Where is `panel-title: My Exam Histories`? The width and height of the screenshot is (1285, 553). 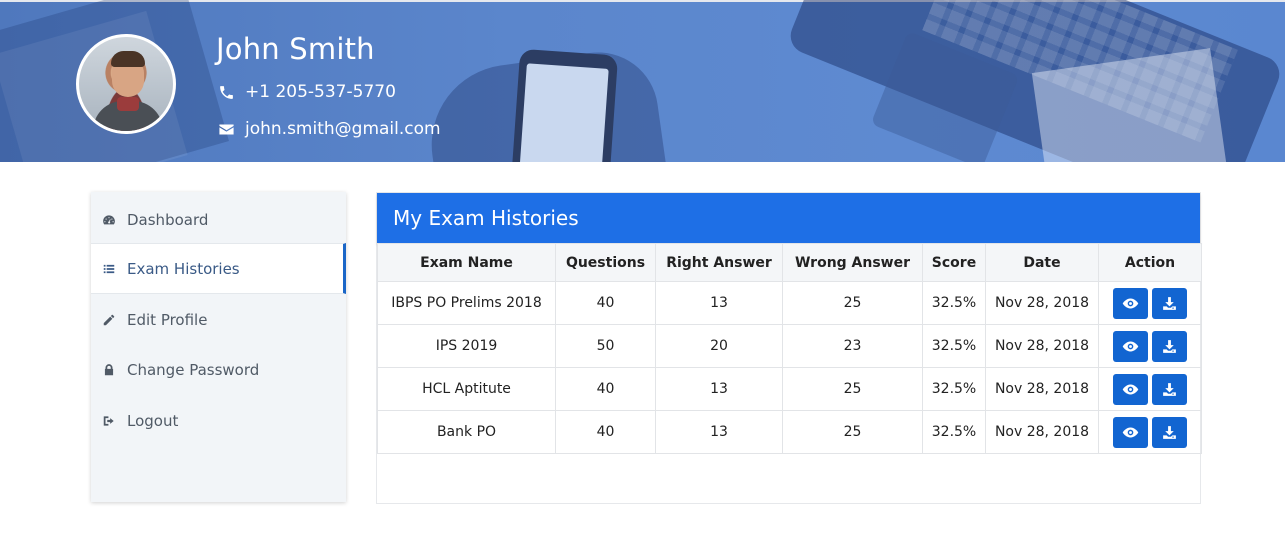 panel-title: My Exam Histories is located at coordinates (788, 218).